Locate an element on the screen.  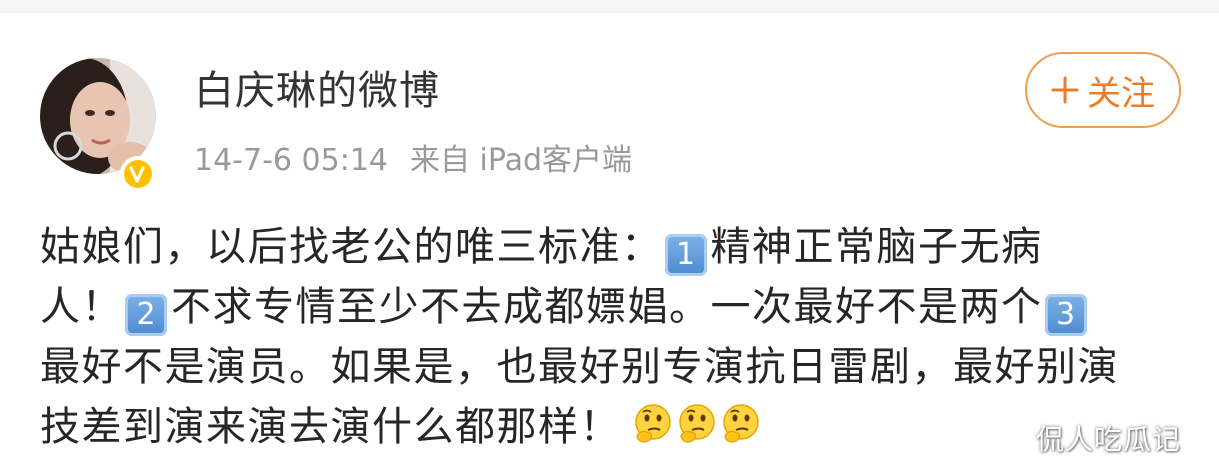
follow-button: 关注 is located at coordinates (1103, 90).